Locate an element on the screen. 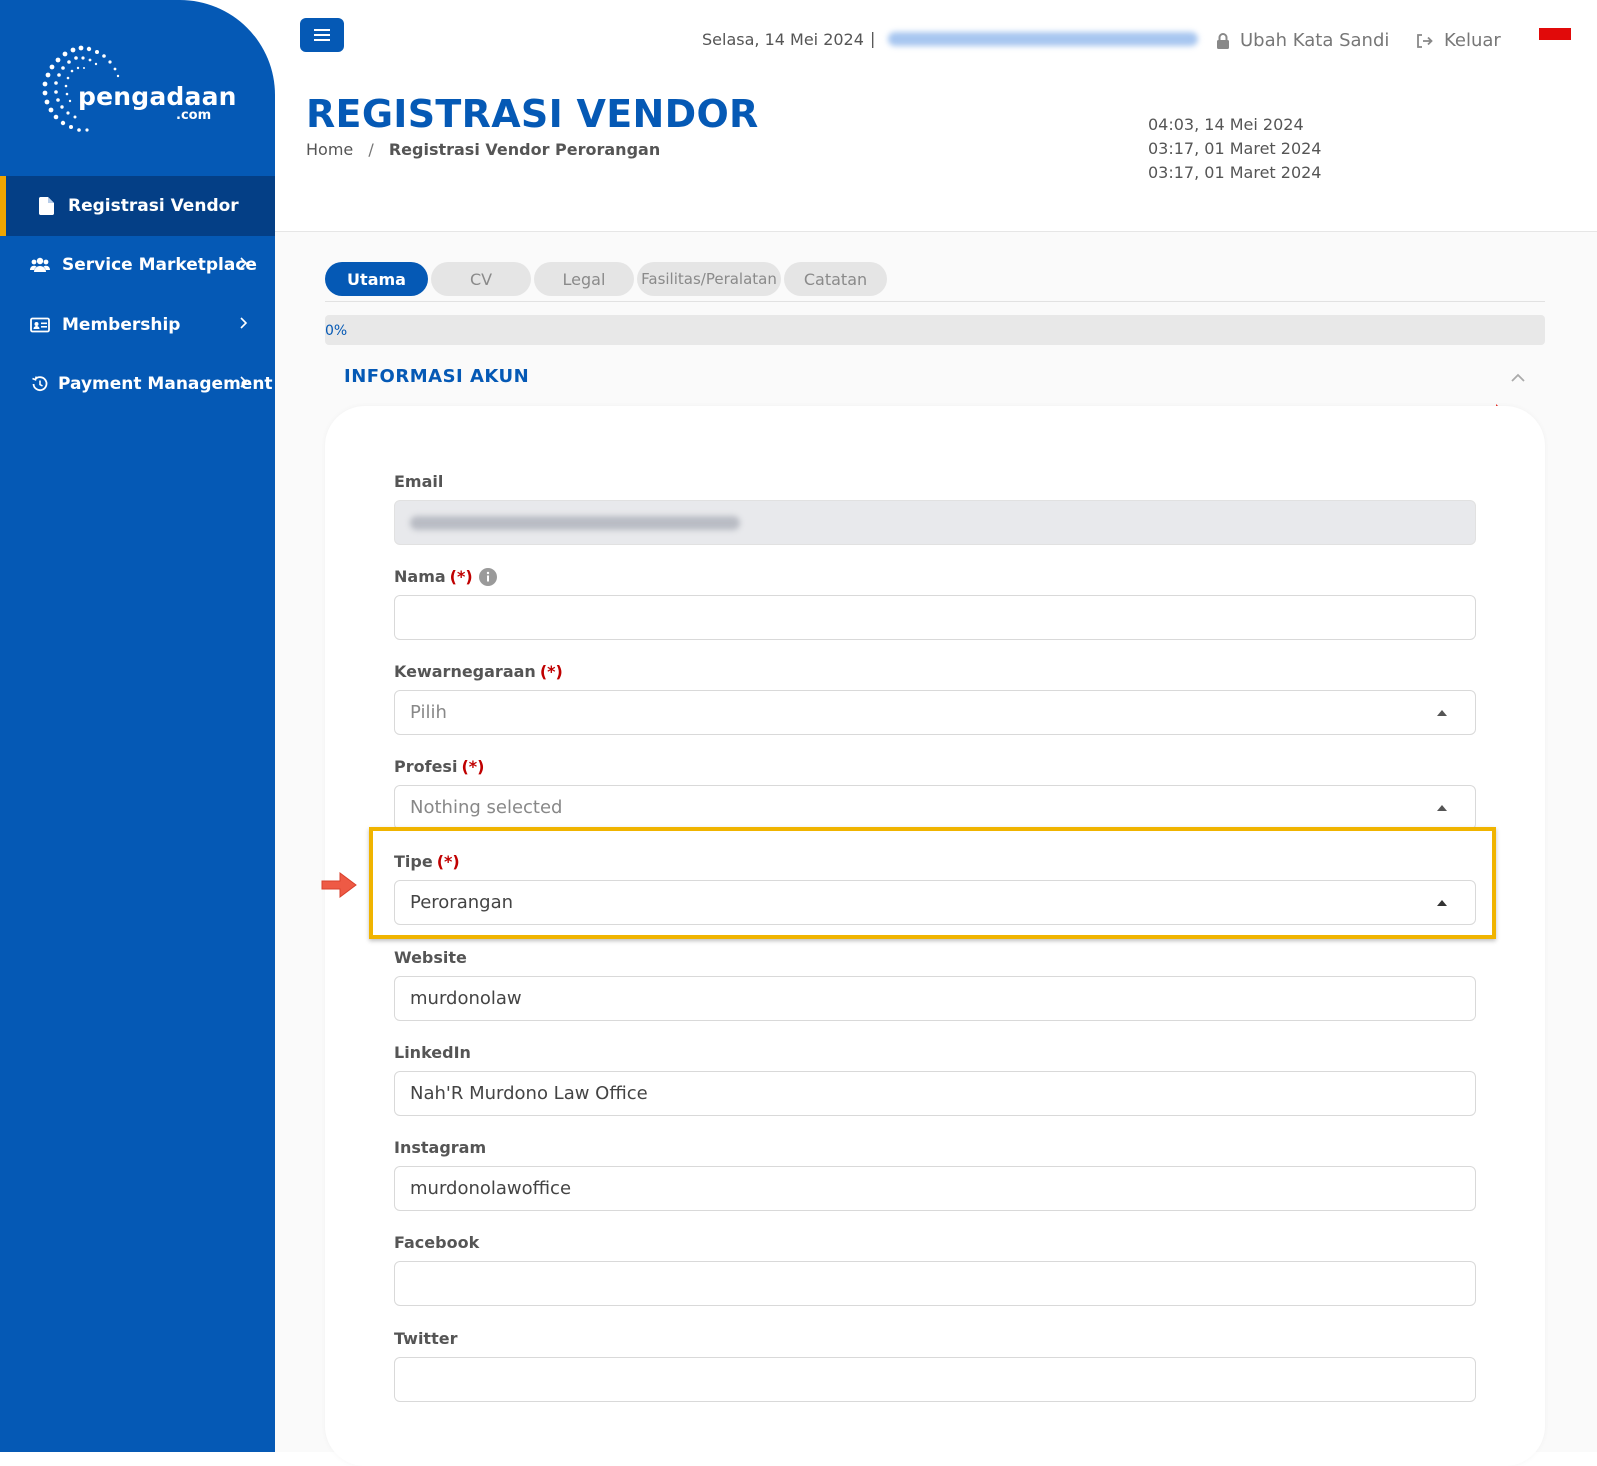 The width and height of the screenshot is (1597, 1466). tab-utama: Utama is located at coordinates (376, 279).